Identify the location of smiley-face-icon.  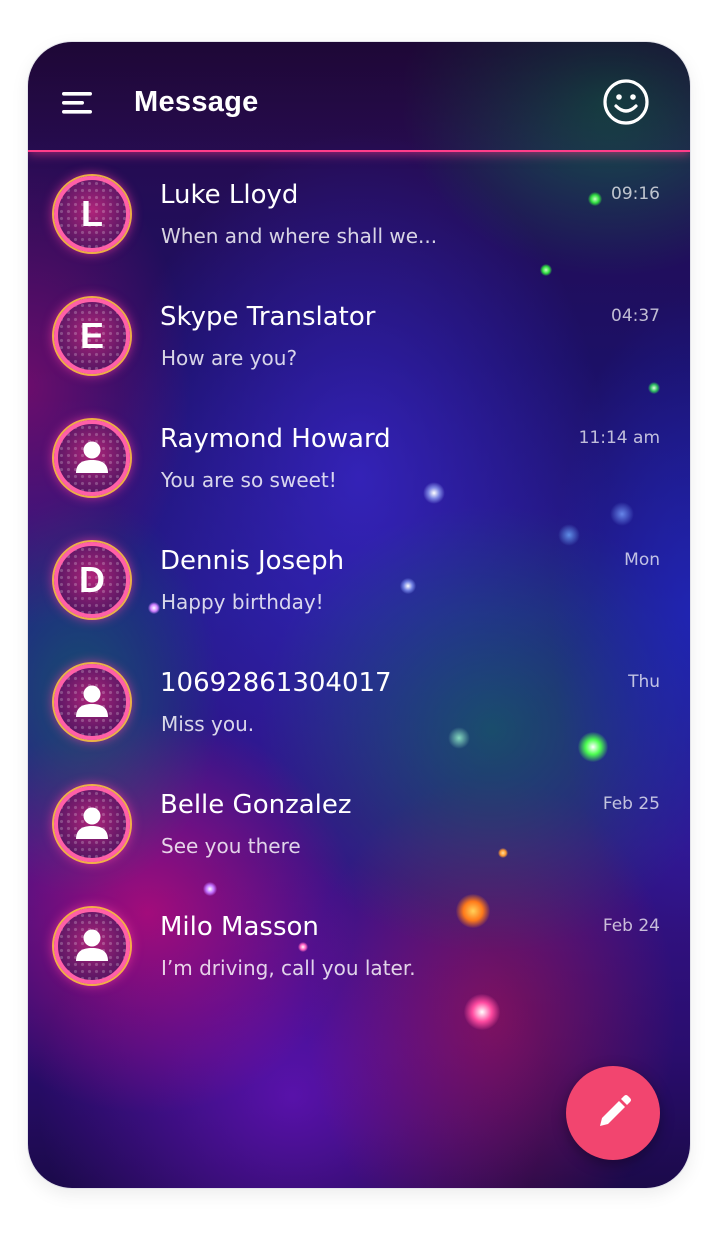
(626, 102).